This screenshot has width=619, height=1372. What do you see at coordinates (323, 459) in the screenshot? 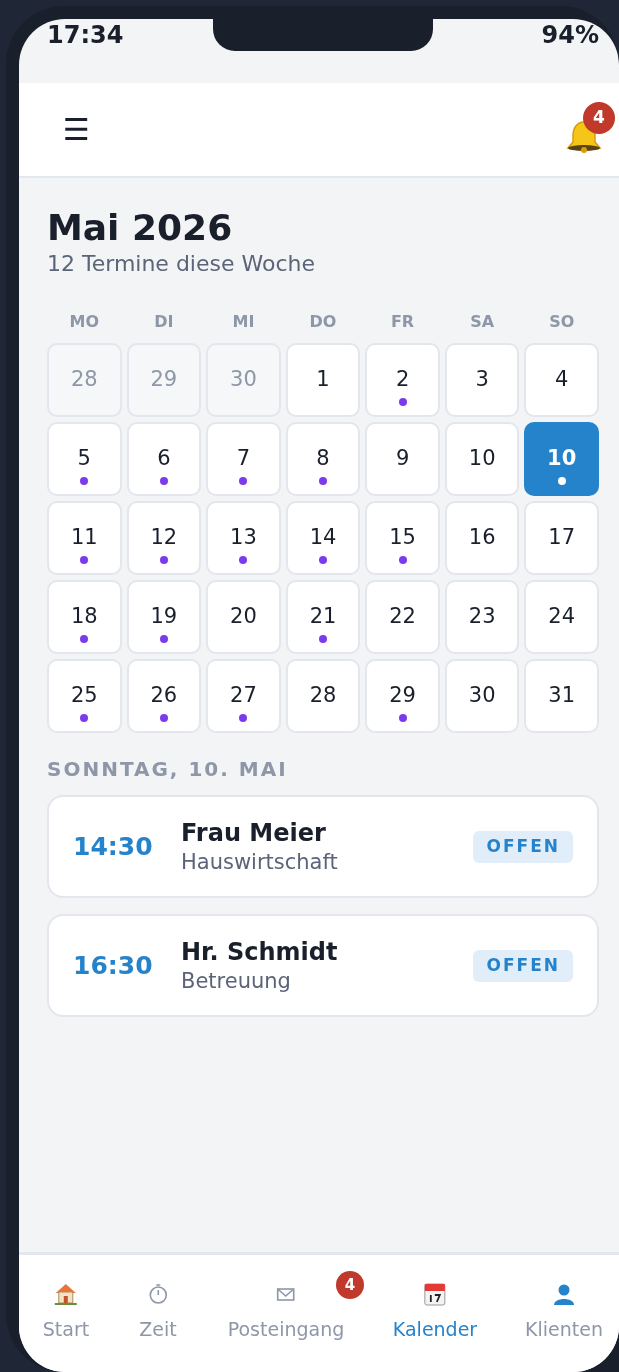
I see `calendar-day: 8` at bounding box center [323, 459].